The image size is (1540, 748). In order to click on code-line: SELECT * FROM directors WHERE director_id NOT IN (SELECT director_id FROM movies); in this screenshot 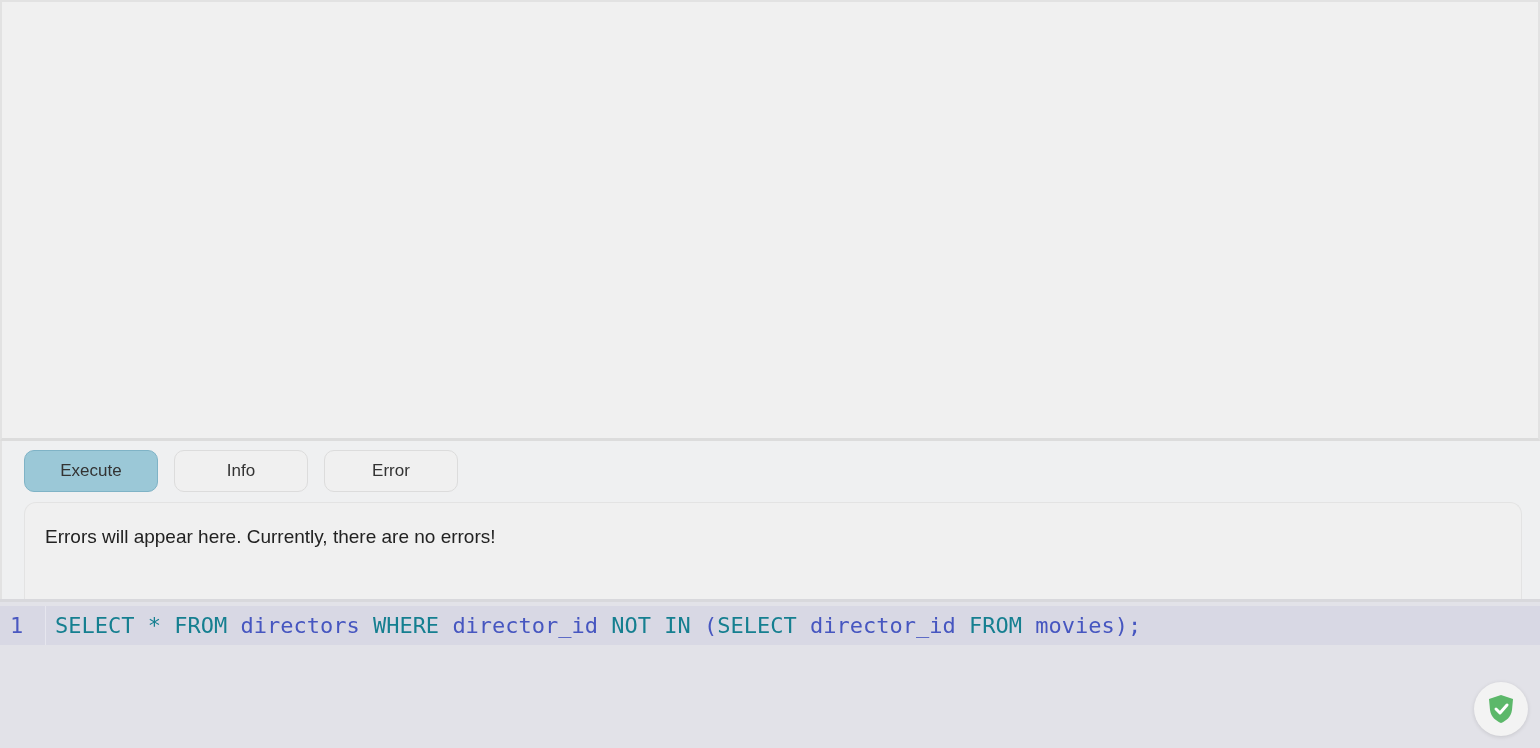, I will do `click(598, 626)`.